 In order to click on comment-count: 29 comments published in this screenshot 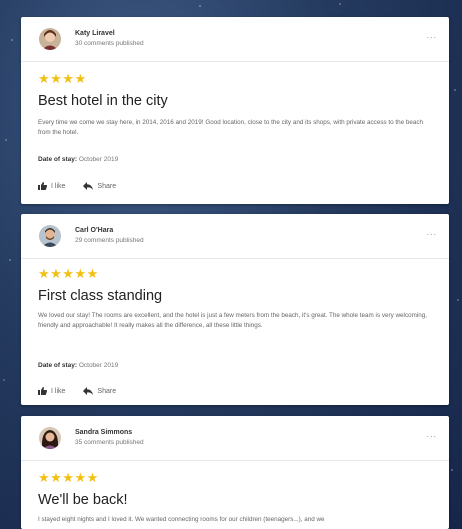, I will do `click(109, 240)`.